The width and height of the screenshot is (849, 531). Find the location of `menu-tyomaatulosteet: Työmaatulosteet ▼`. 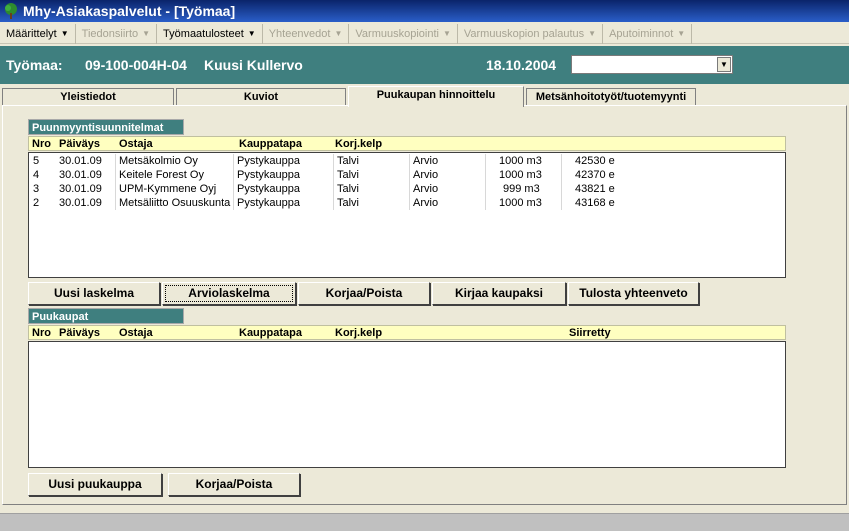

menu-tyomaatulosteet: Työmaatulosteet ▼ is located at coordinates (210, 33).